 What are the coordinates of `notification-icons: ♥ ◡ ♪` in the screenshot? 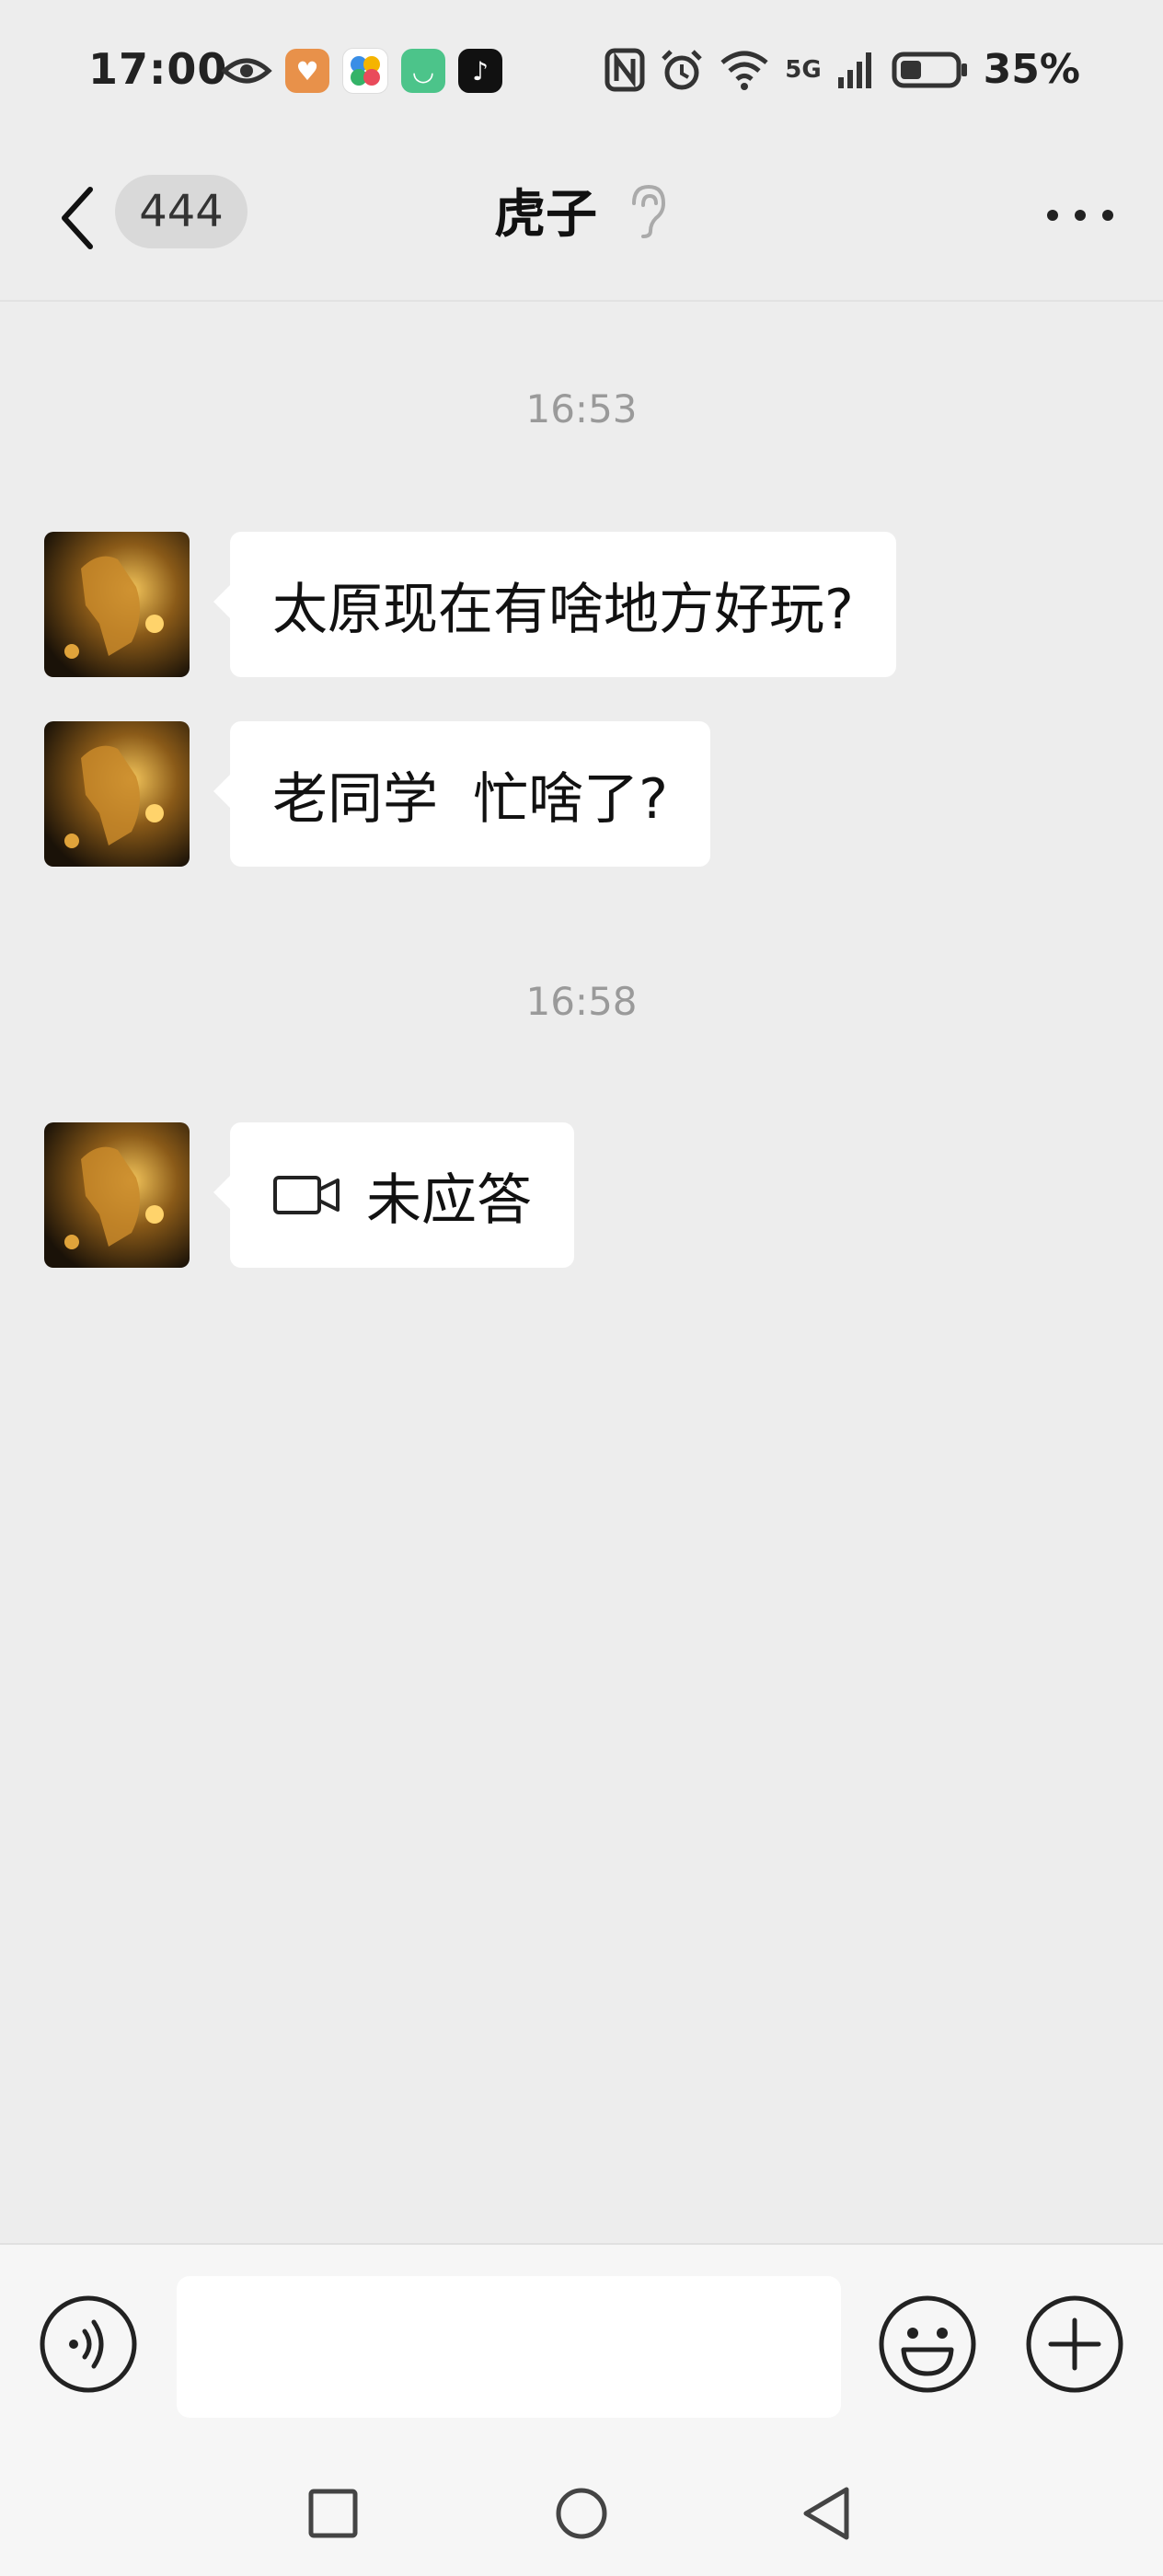 It's located at (362, 71).